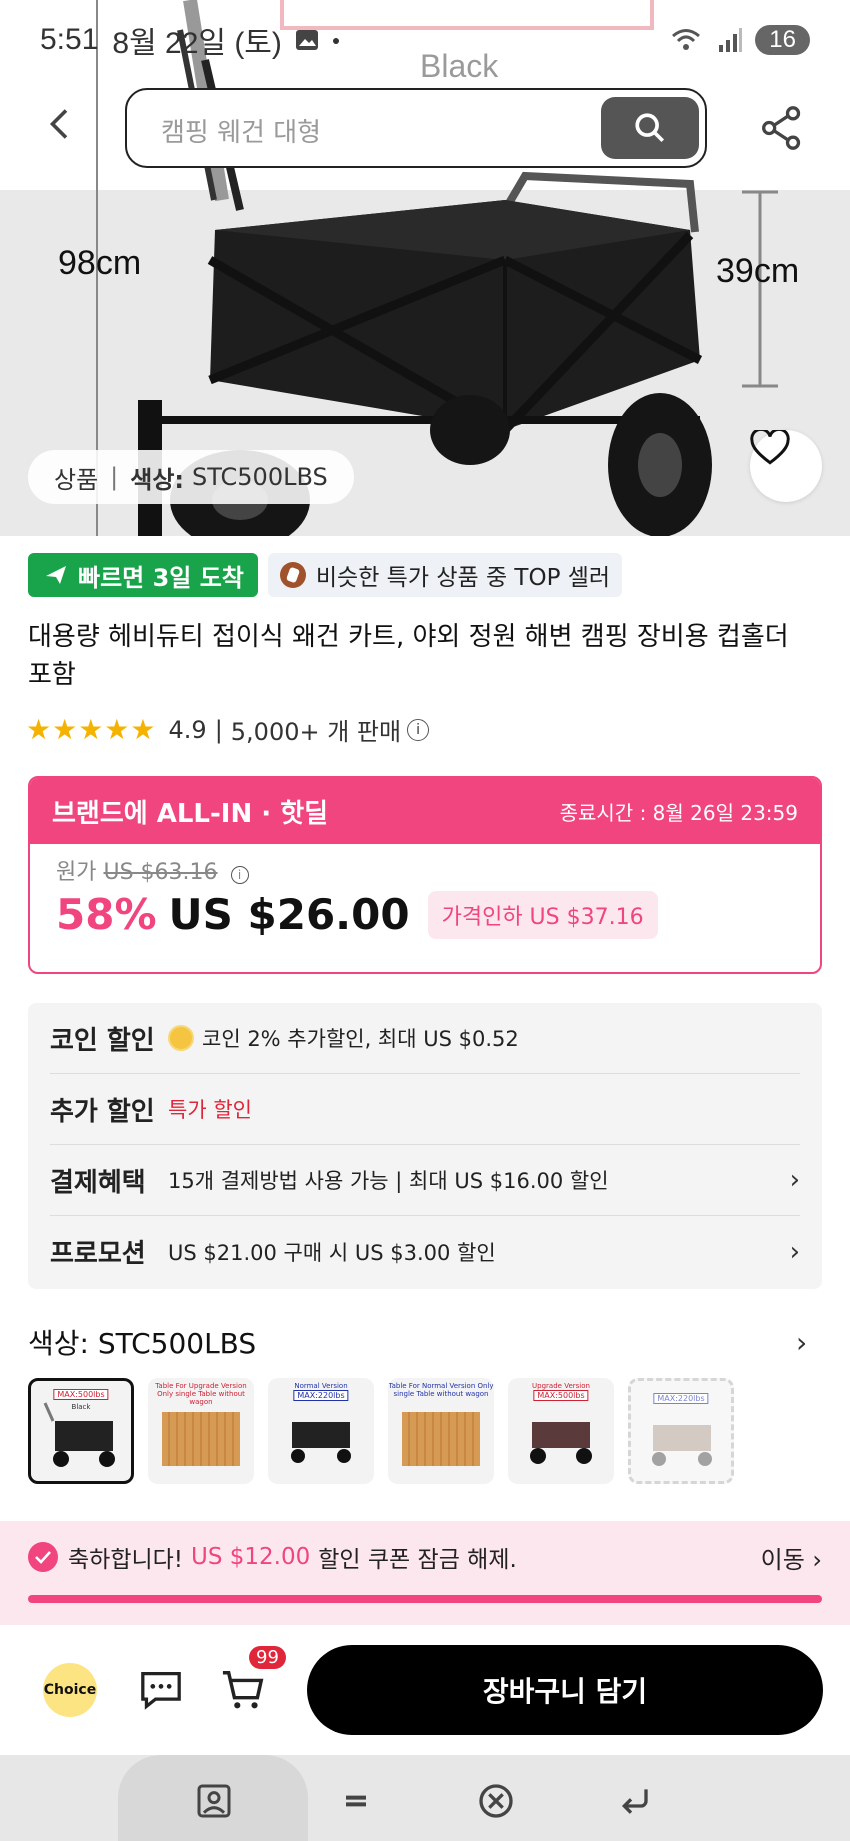 The height and width of the screenshot is (1841, 850). I want to click on star-rating-icon: ★★★★★, so click(91, 729).